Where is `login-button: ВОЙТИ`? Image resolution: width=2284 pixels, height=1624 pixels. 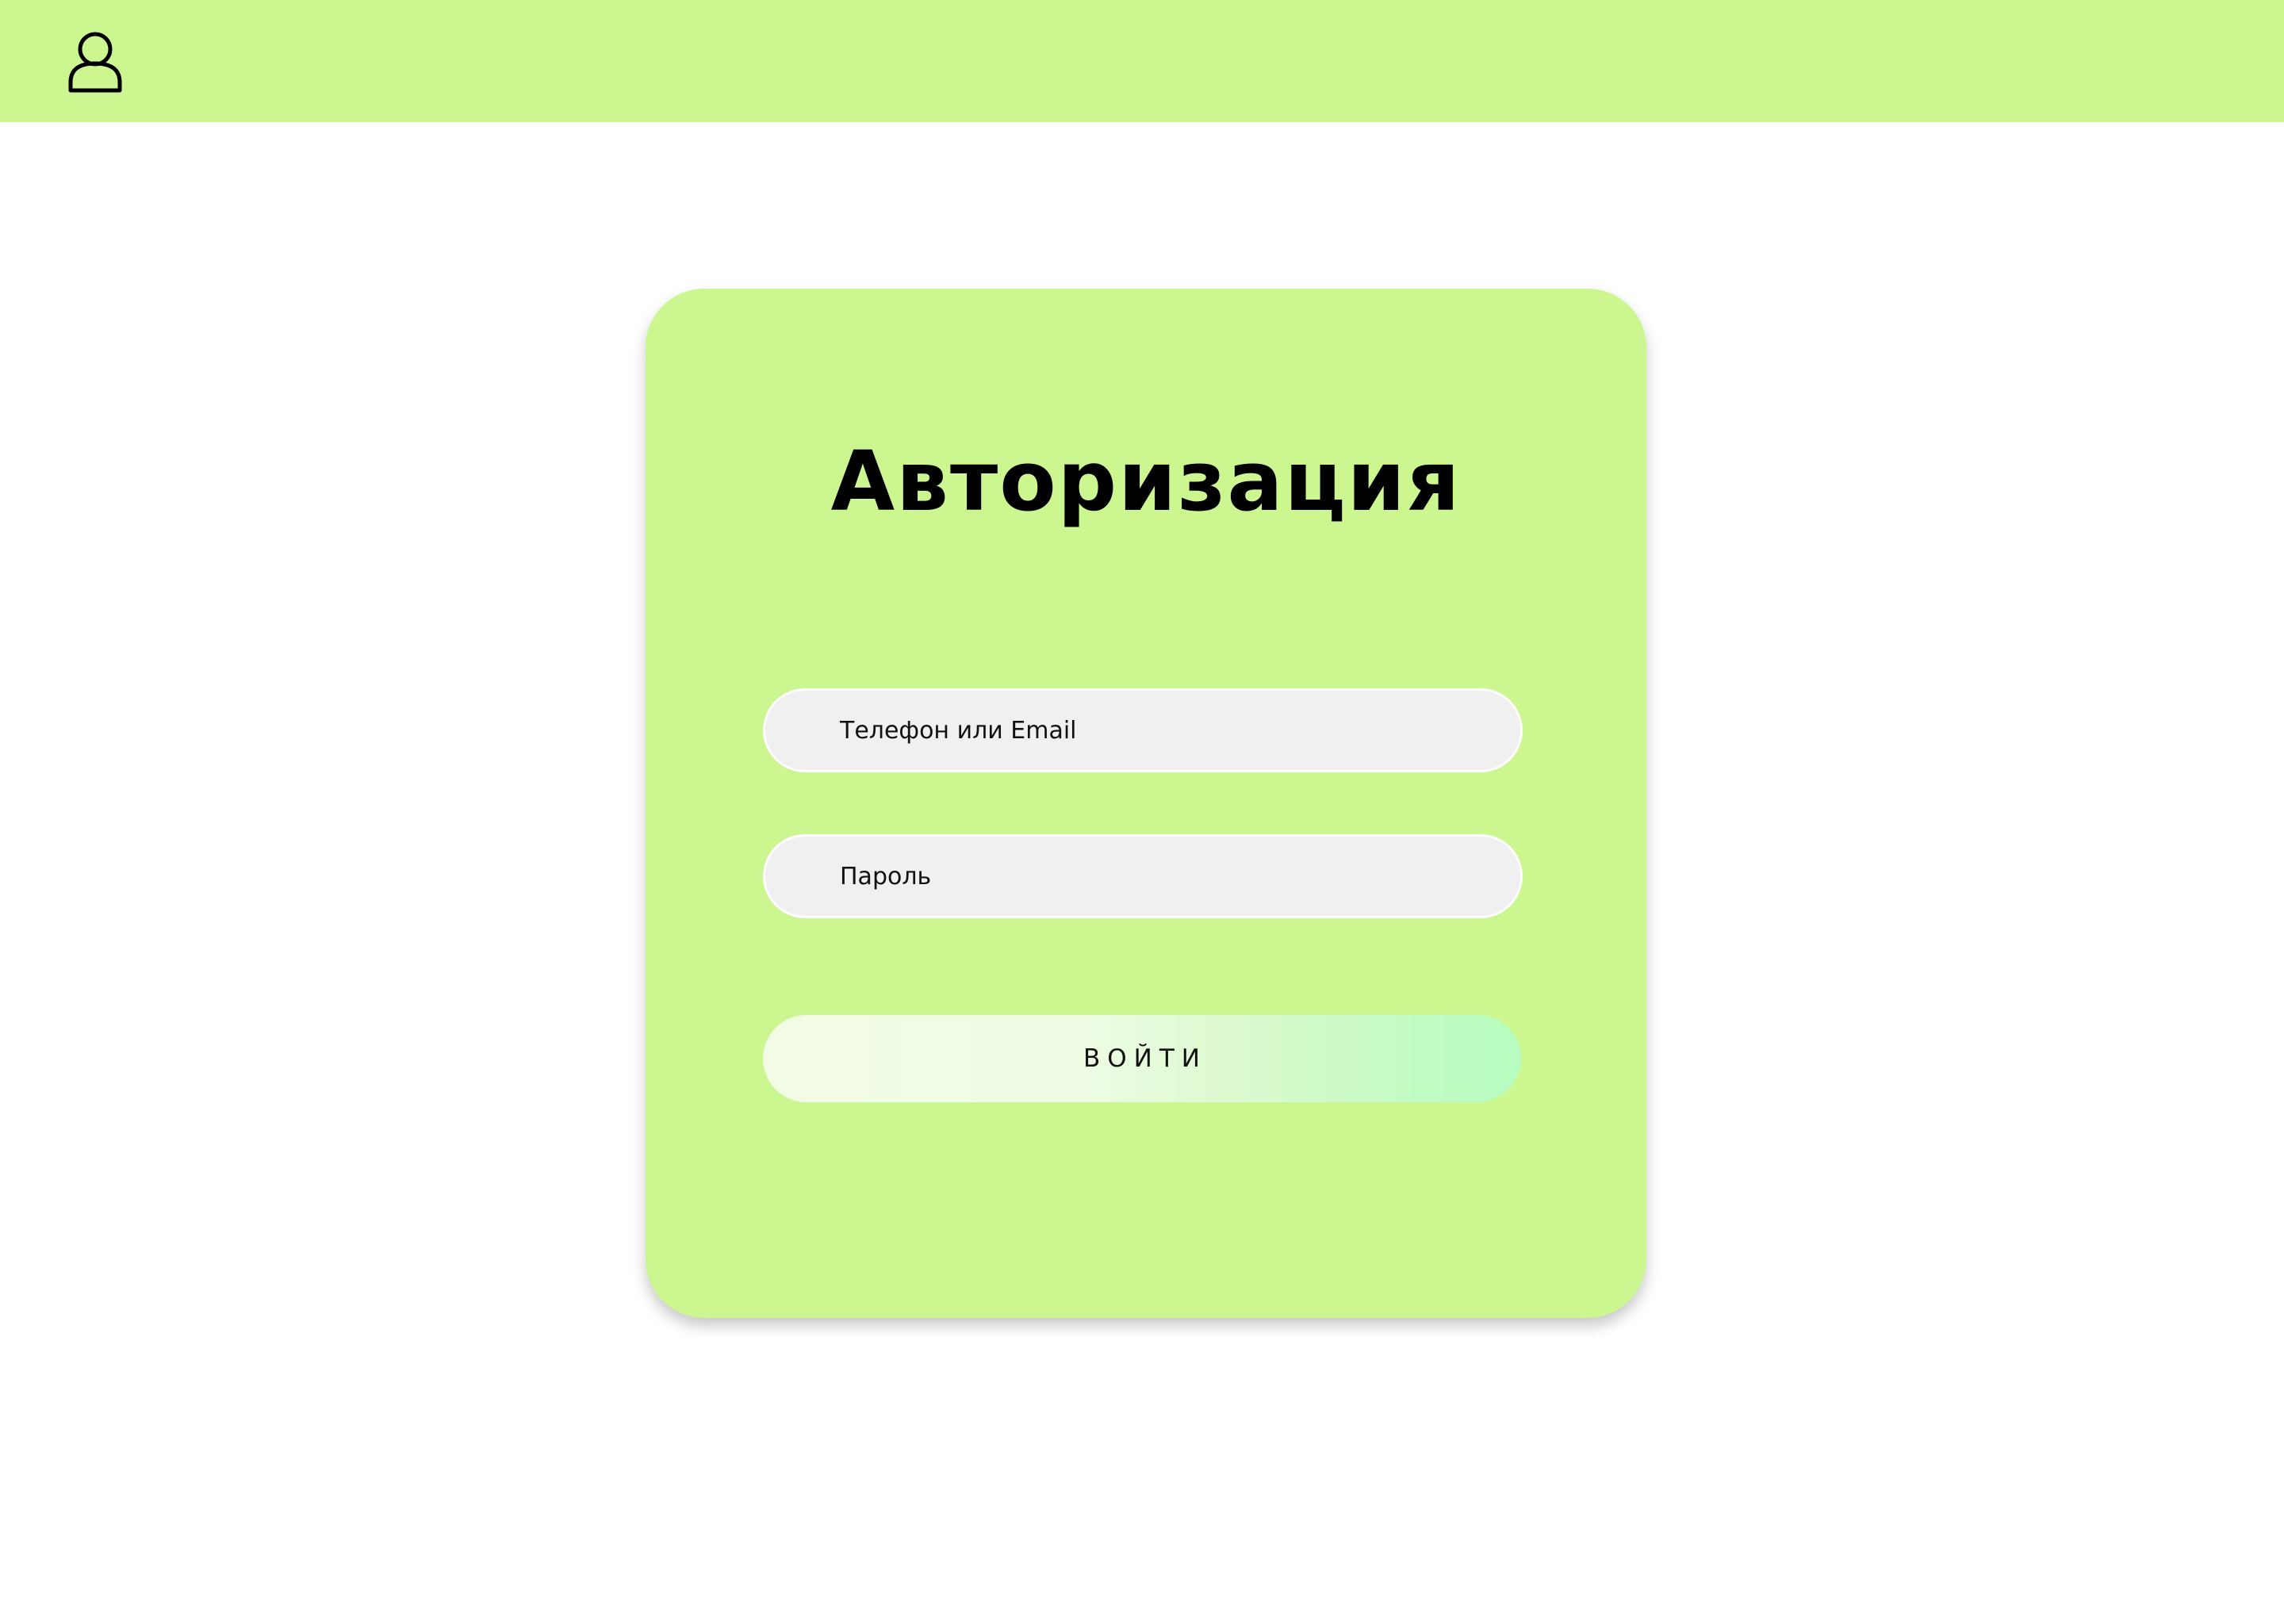
login-button: ВОЙТИ is located at coordinates (1142, 1058).